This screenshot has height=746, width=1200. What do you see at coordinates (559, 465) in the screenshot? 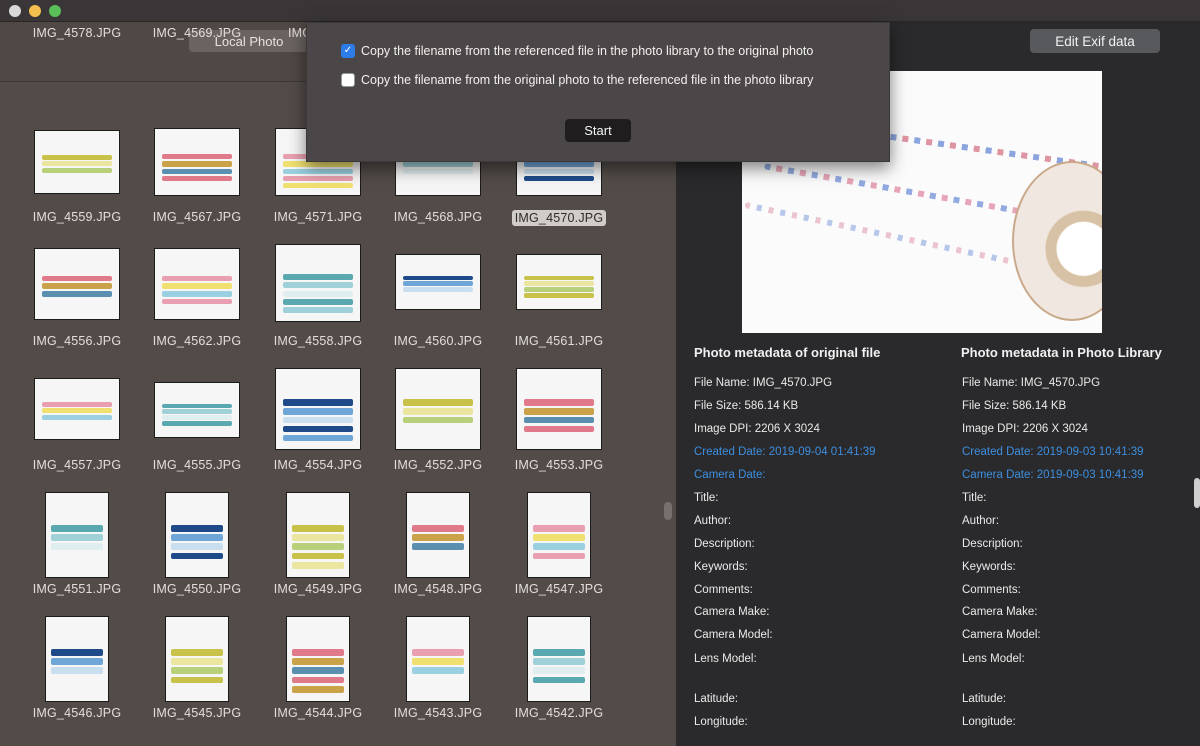
I see `photo-filename: IMG_4553.JPG` at bounding box center [559, 465].